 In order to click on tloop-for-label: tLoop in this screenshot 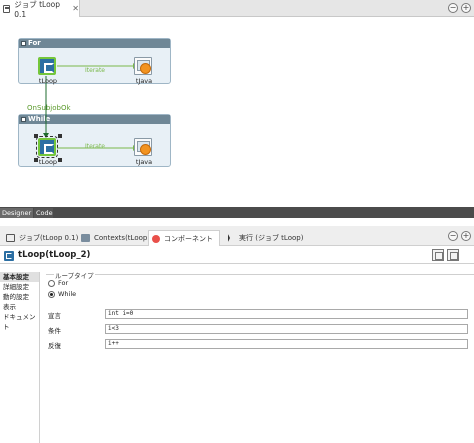, I will do `click(48, 81)`.